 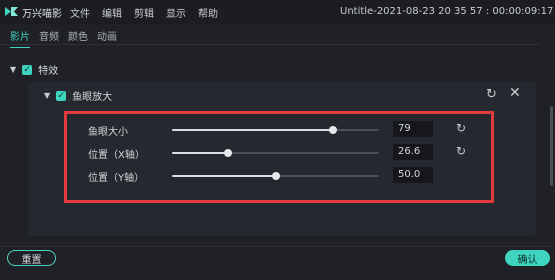 What do you see at coordinates (491, 94) in the screenshot?
I see `reset-icon: ↻` at bounding box center [491, 94].